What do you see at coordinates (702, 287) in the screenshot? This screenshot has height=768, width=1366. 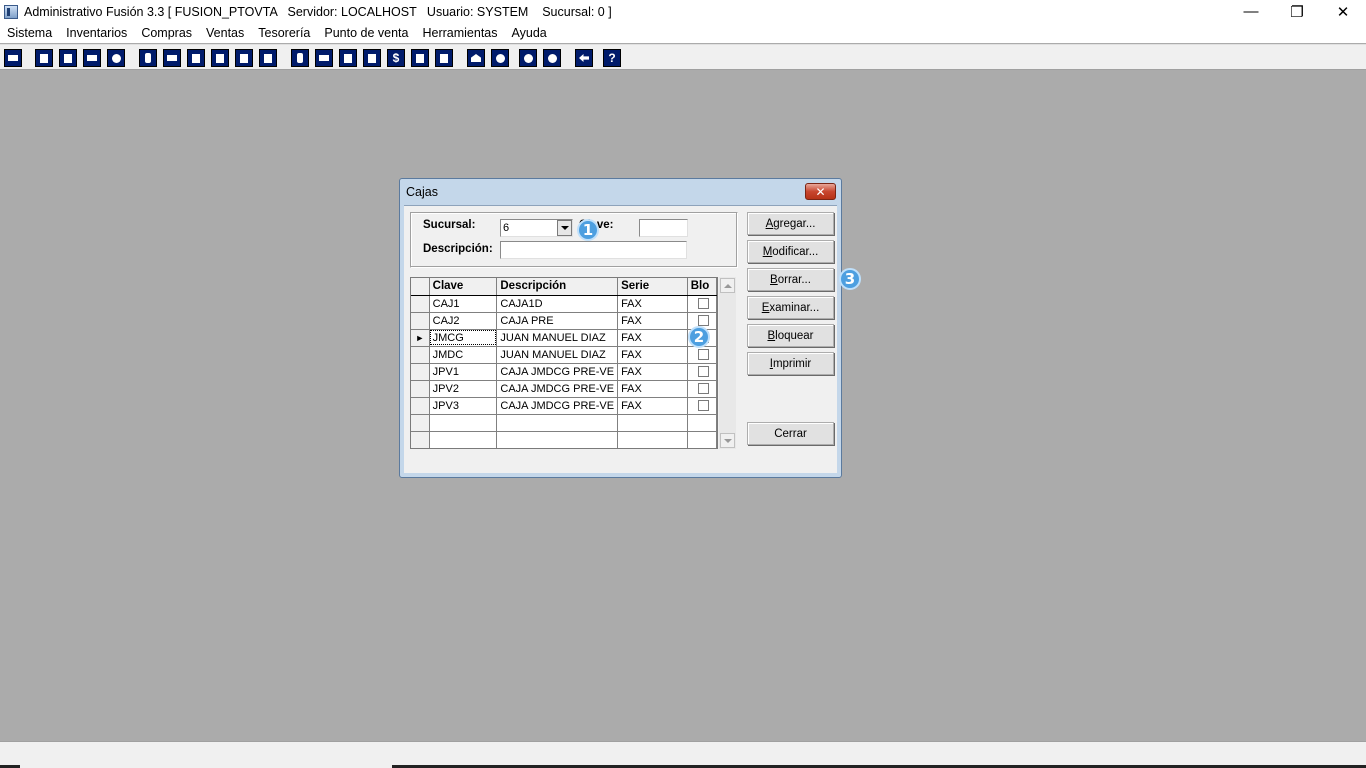 I see `header-bloqueada: Blo` at bounding box center [702, 287].